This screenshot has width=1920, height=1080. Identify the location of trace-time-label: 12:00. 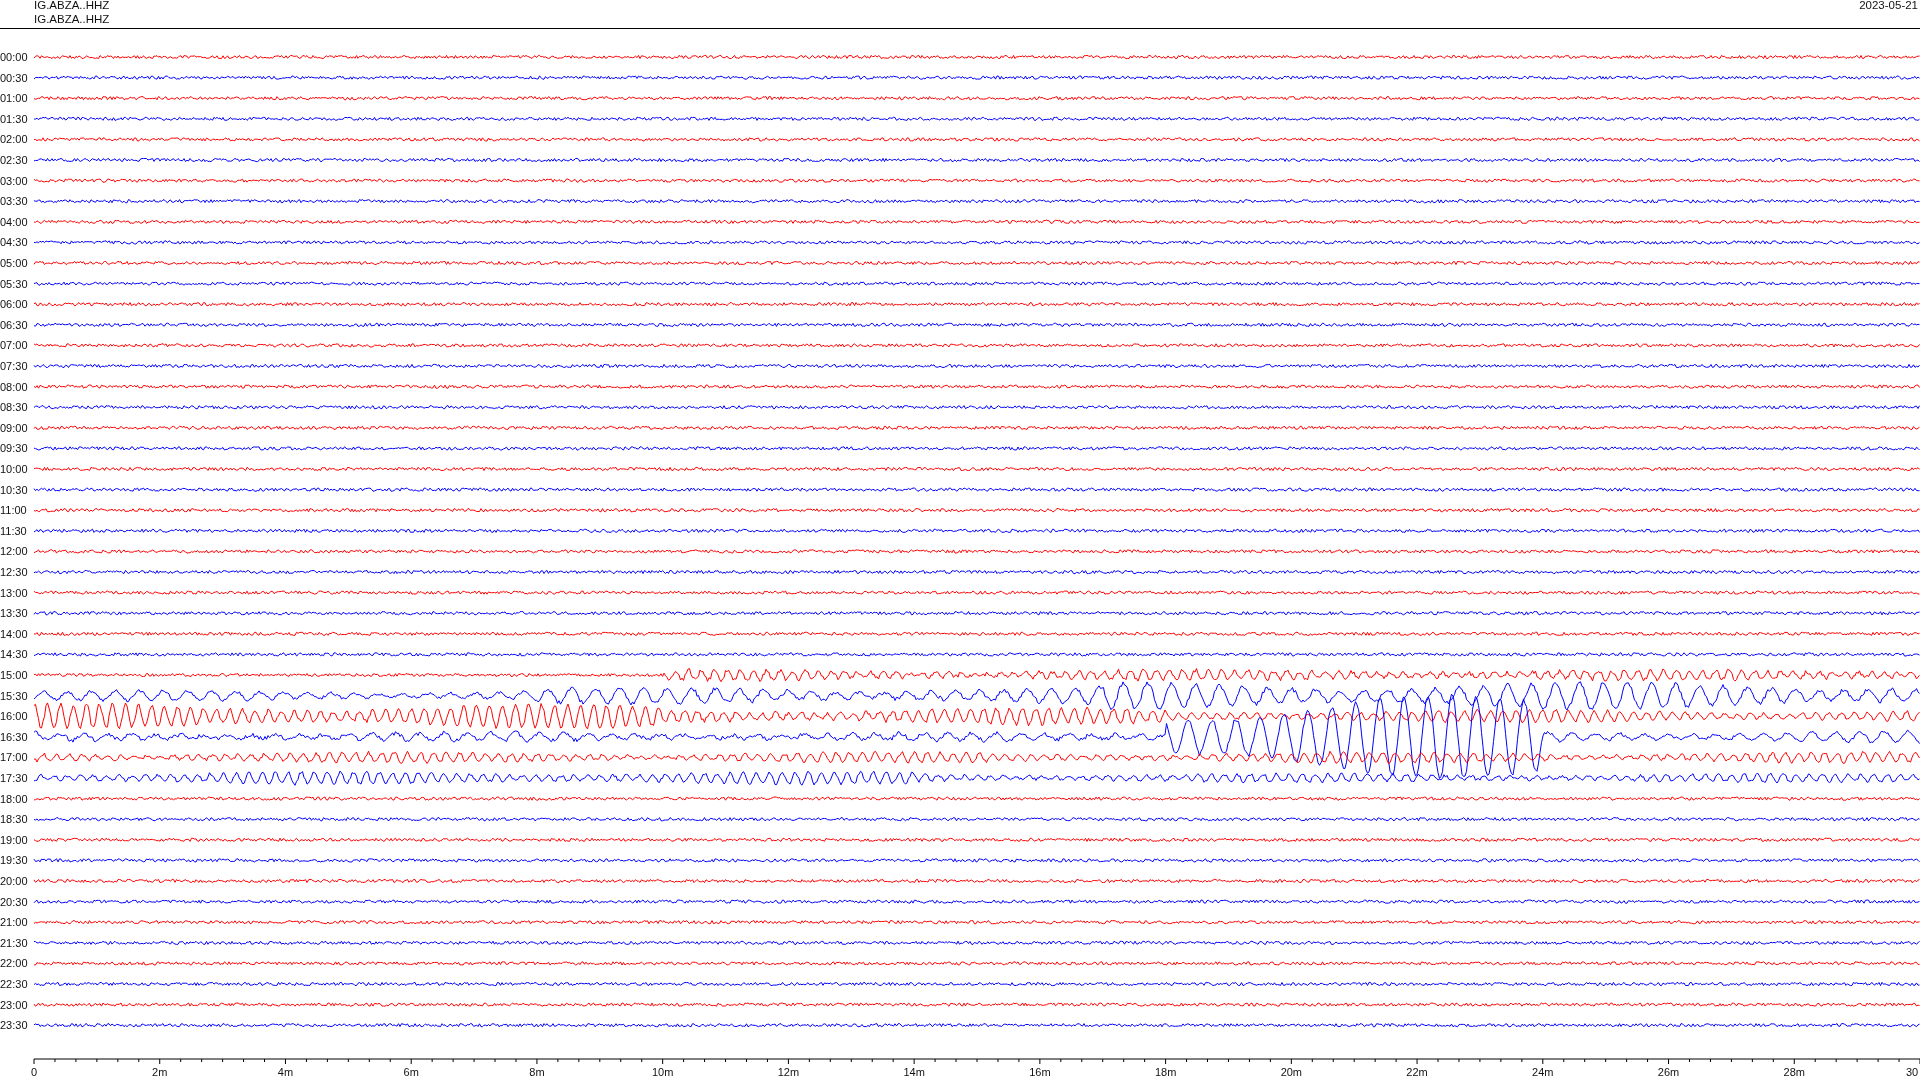
(14, 551).